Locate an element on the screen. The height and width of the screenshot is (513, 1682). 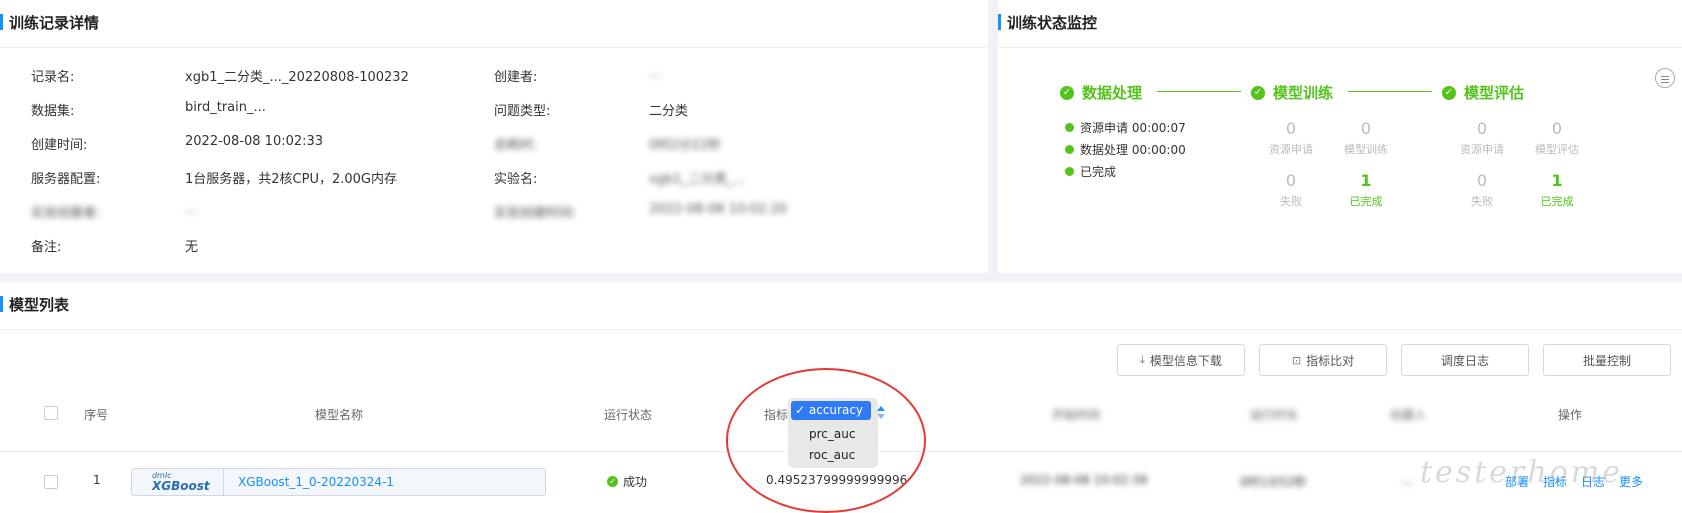
duration-value: 0时1分52秒 is located at coordinates (1273, 482).